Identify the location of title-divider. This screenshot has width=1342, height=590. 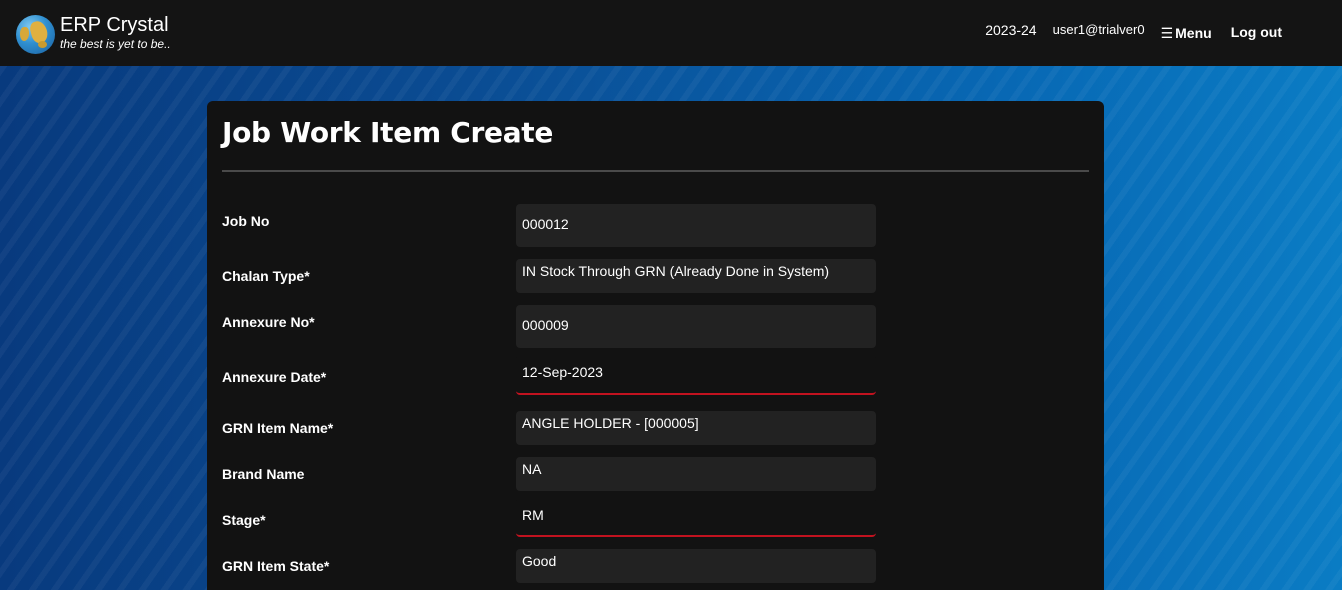
(655, 171).